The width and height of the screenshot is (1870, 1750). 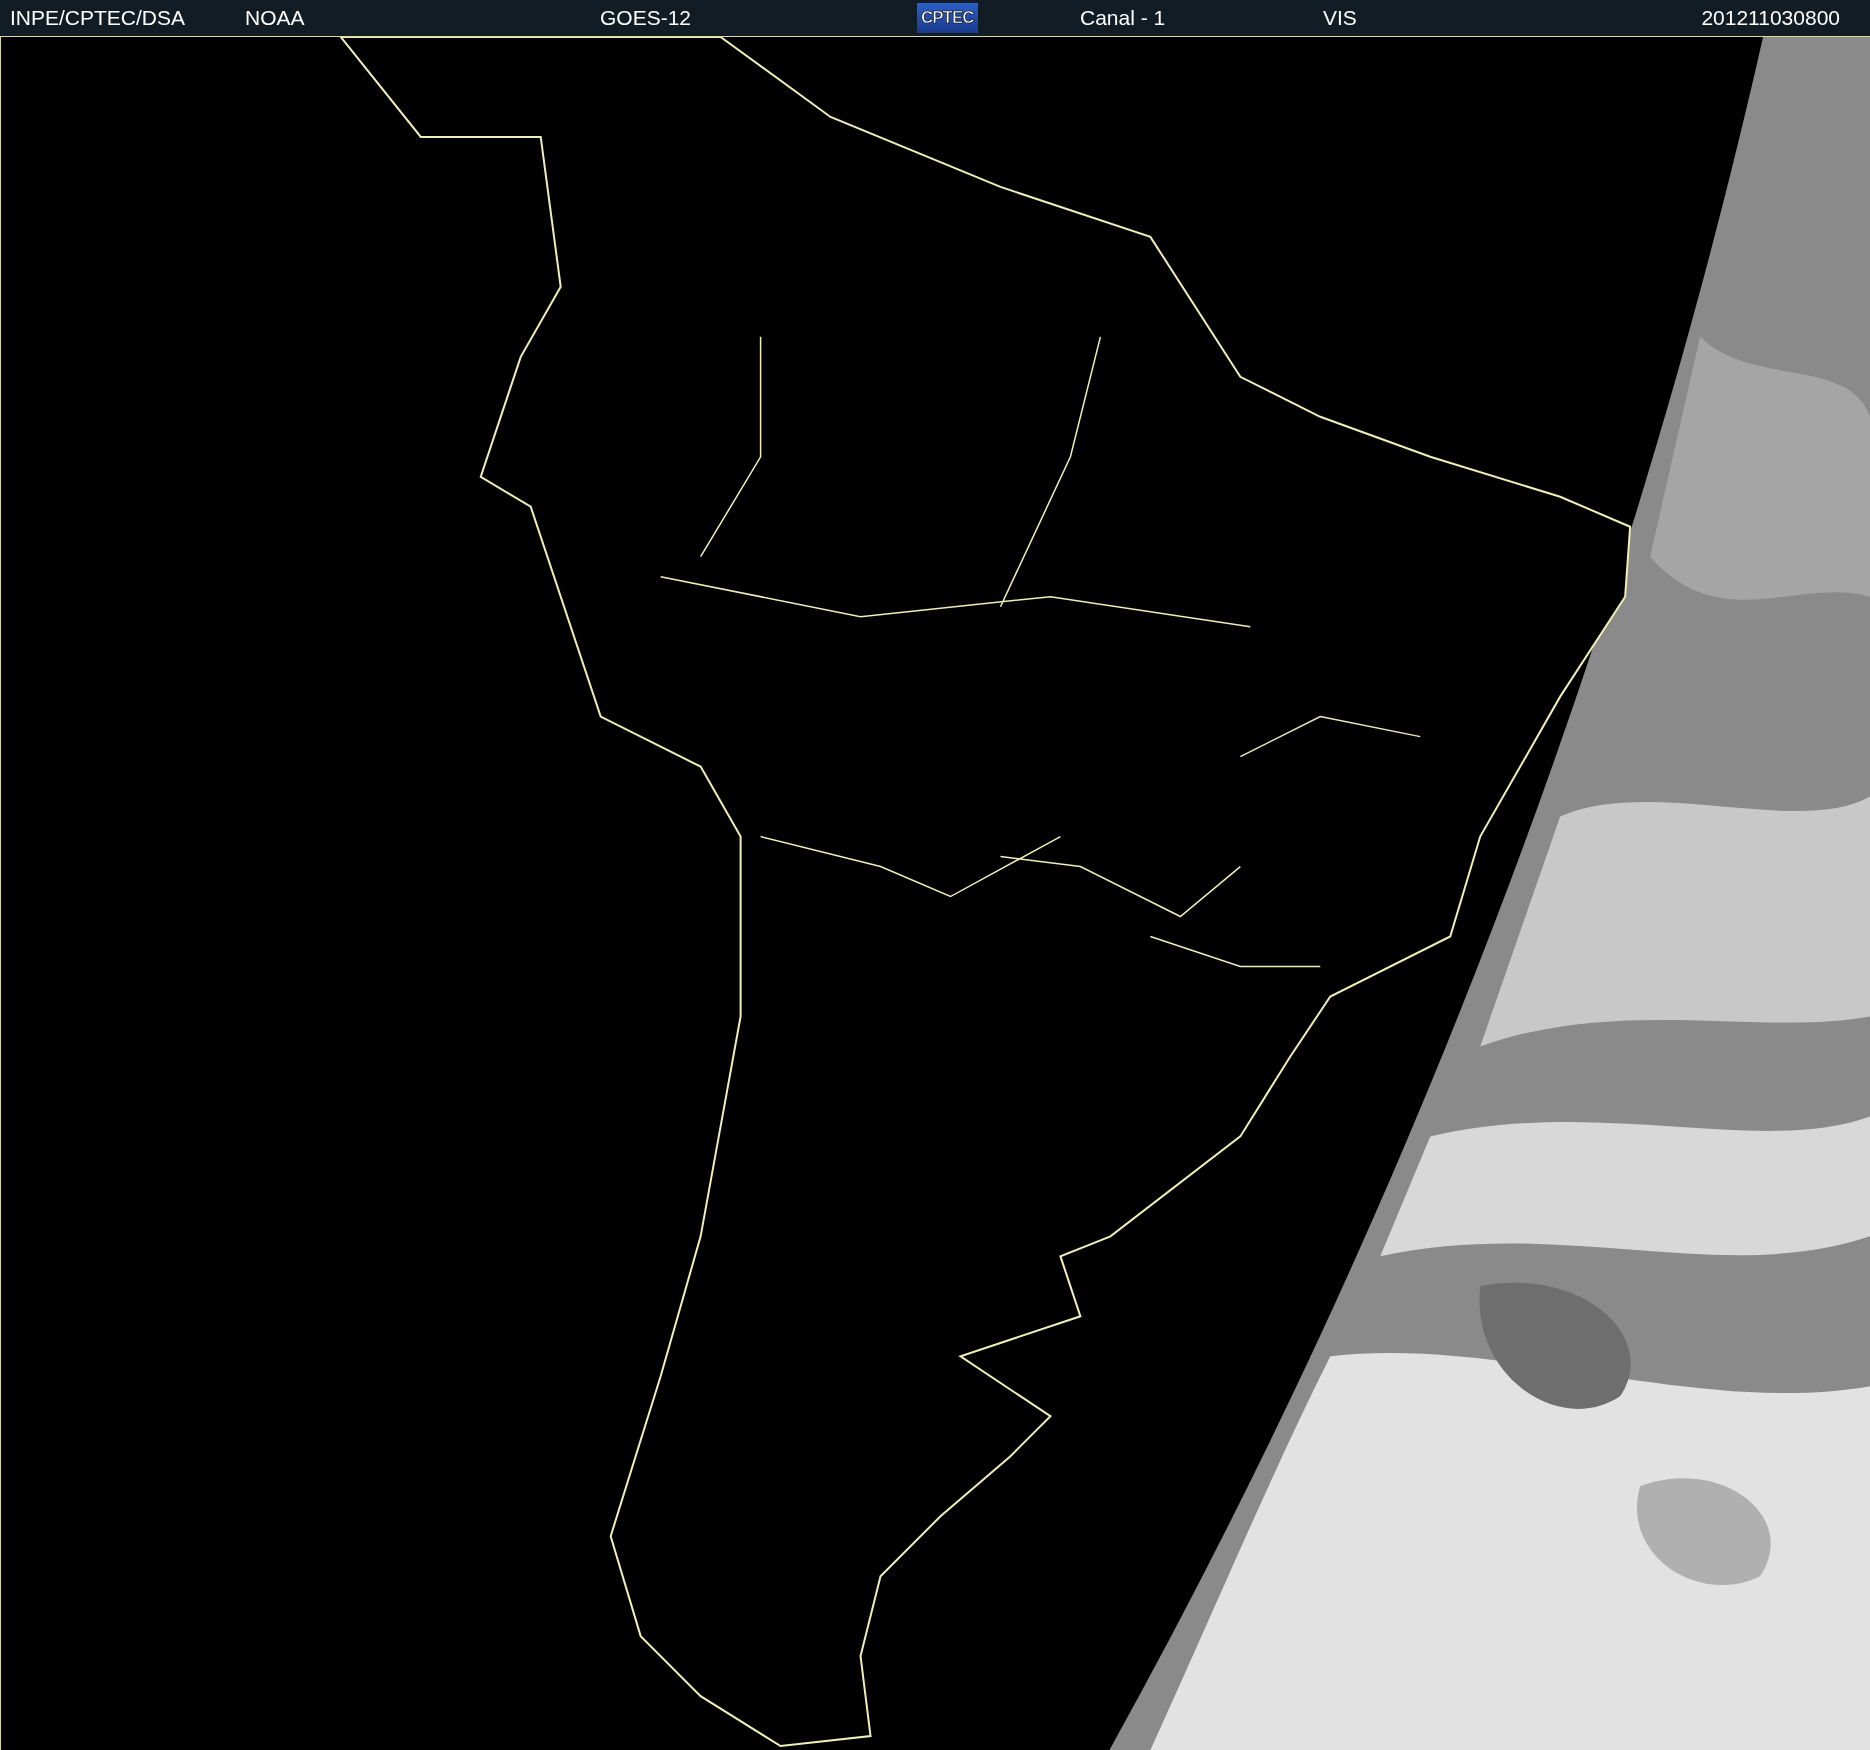 I want to click on header-label: 201211030800, so click(x=1770, y=17).